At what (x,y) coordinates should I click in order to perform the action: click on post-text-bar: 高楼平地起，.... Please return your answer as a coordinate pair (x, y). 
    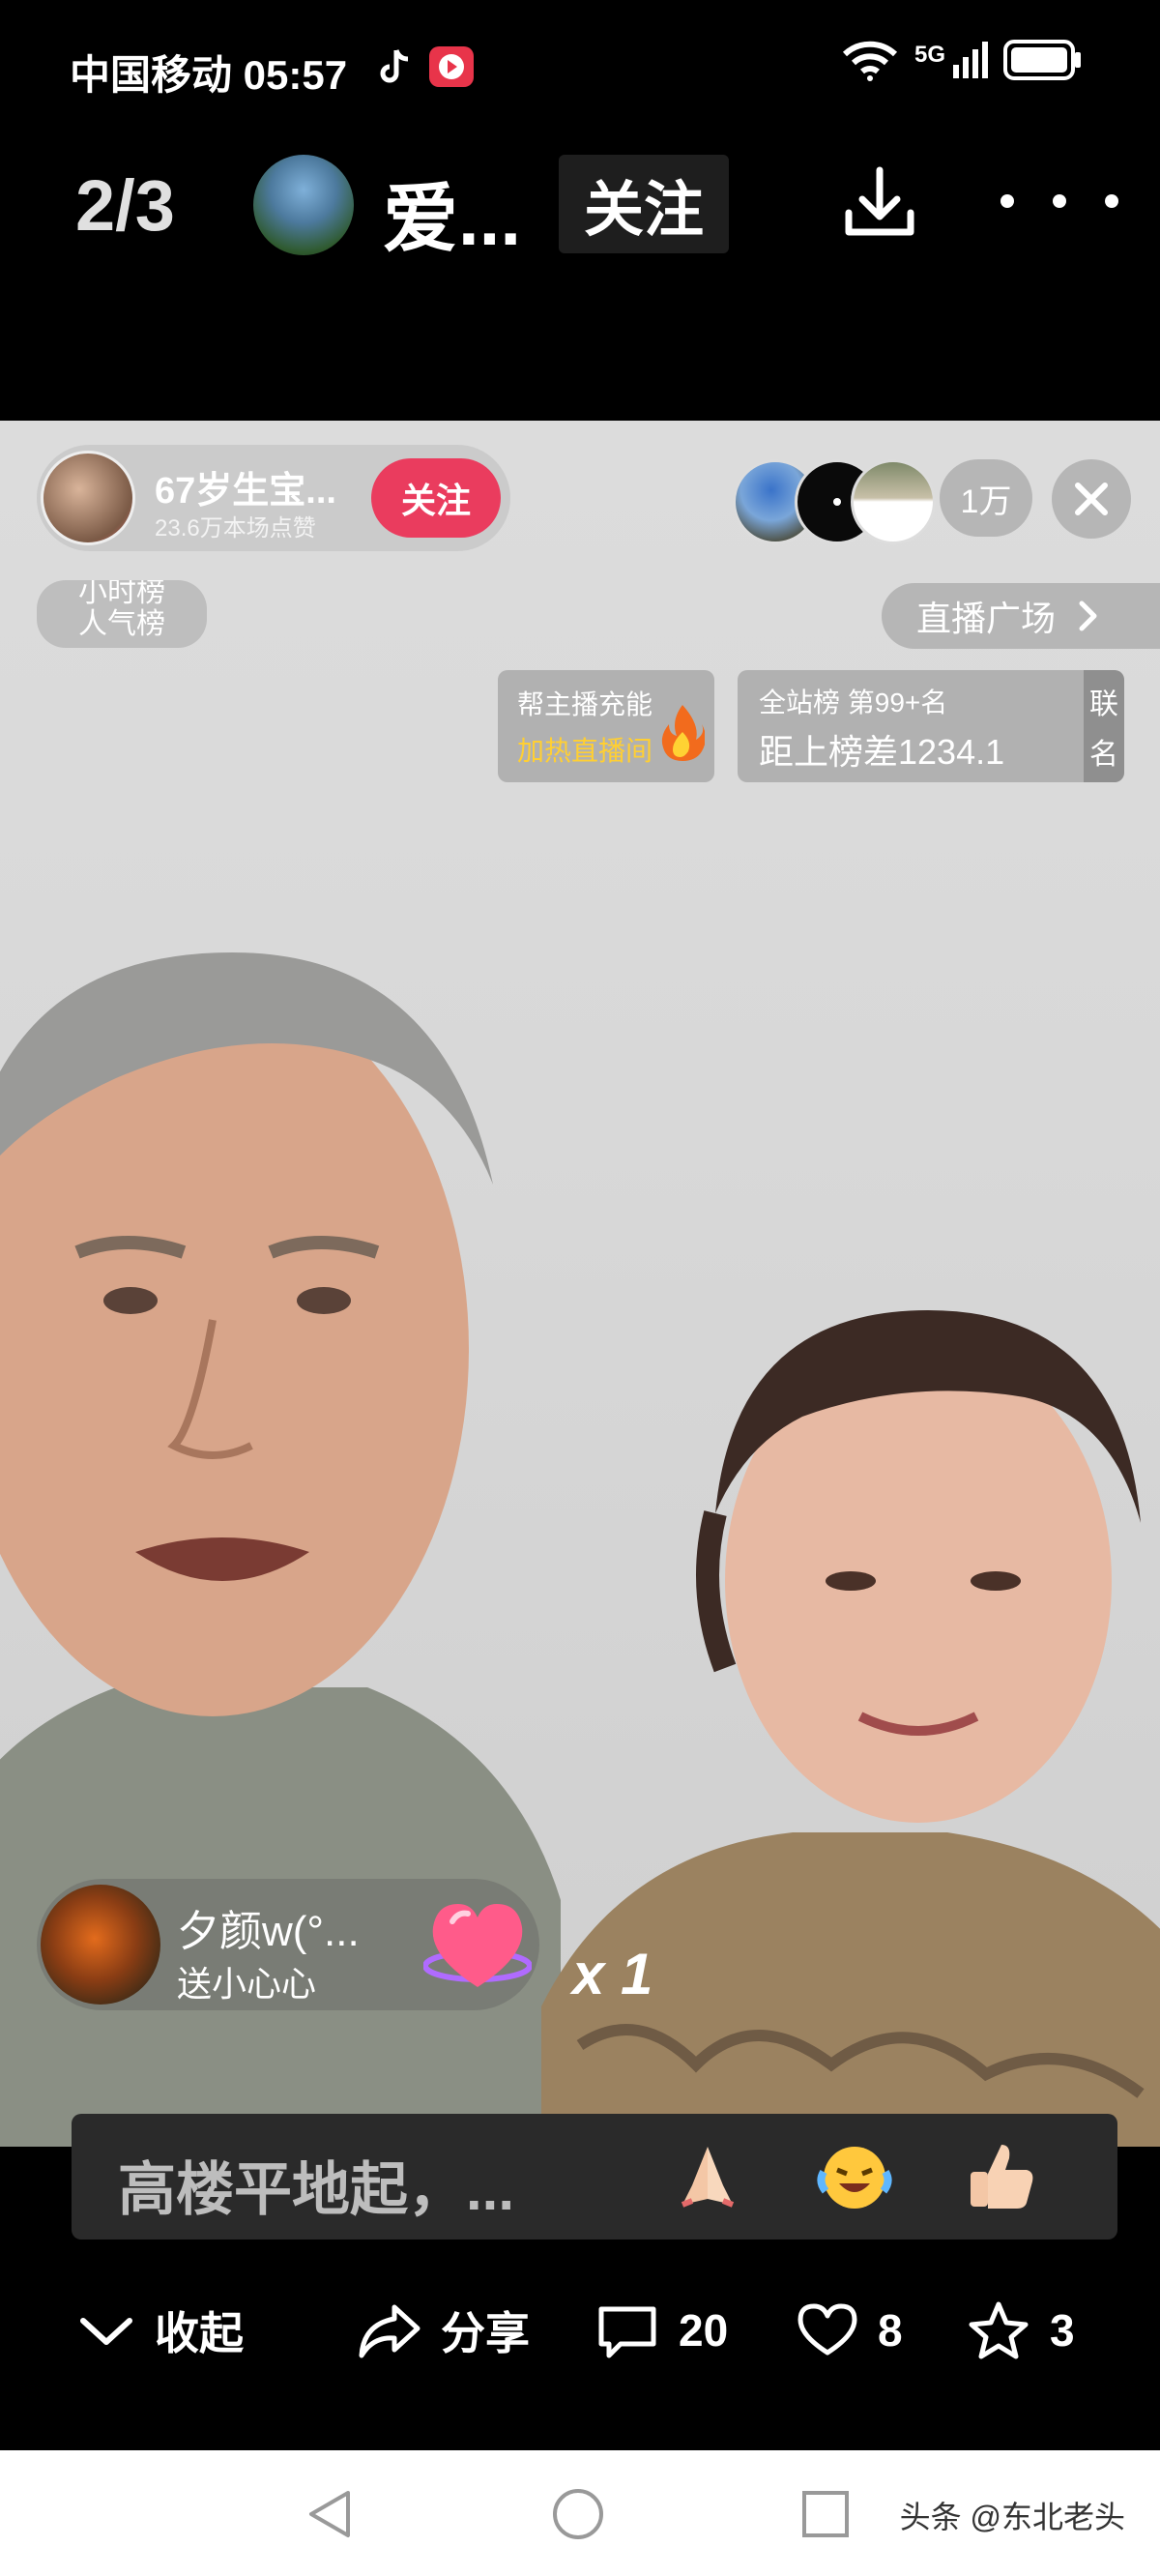
    Looking at the image, I should click on (594, 2176).